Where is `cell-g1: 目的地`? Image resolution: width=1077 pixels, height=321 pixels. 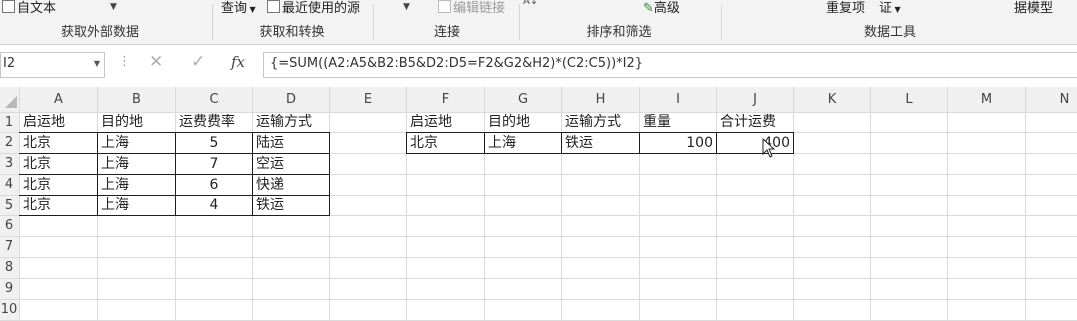 cell-g1: 目的地 is located at coordinates (509, 122).